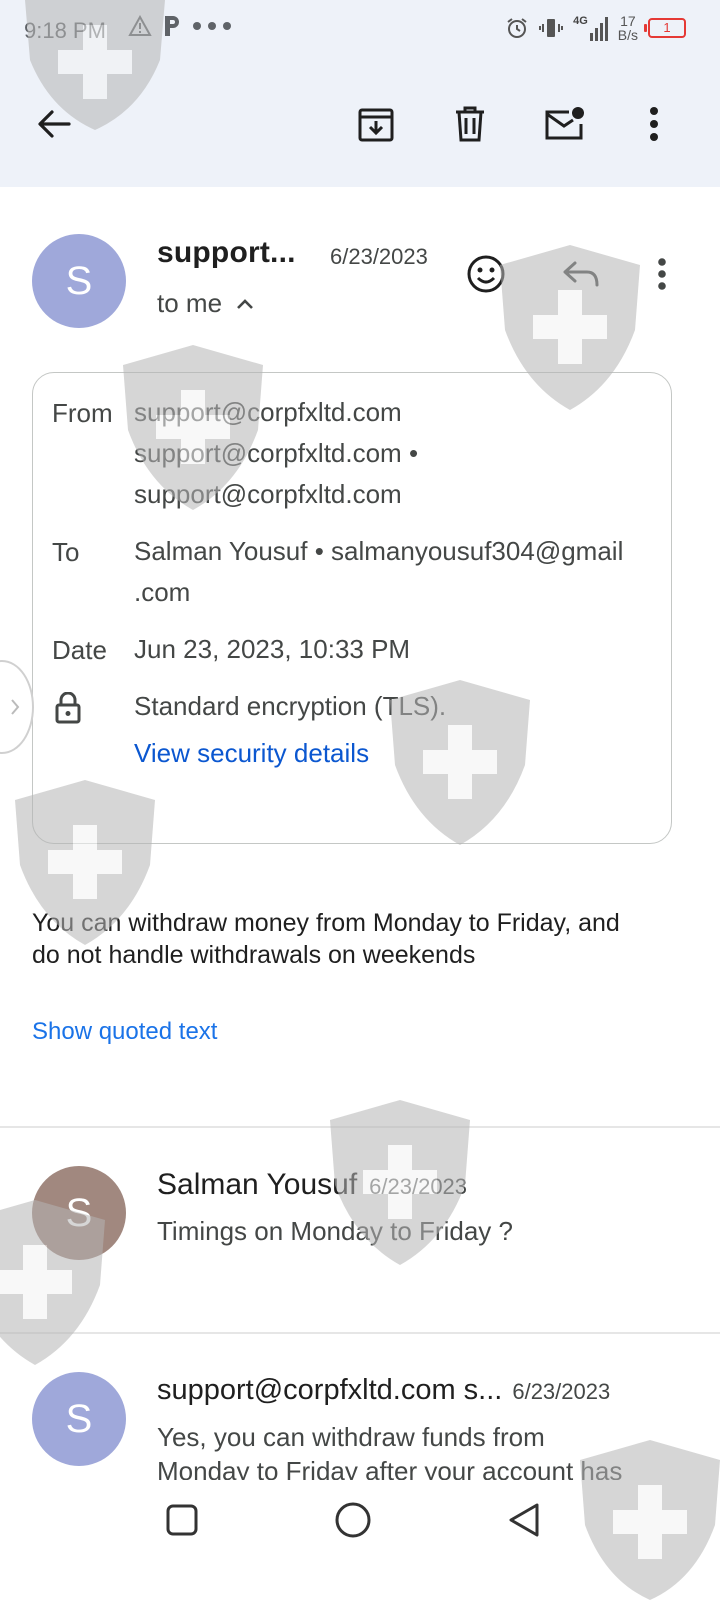  Describe the element at coordinates (379, 256) in the screenshot. I see `message-date: 6/23/2023` at that location.